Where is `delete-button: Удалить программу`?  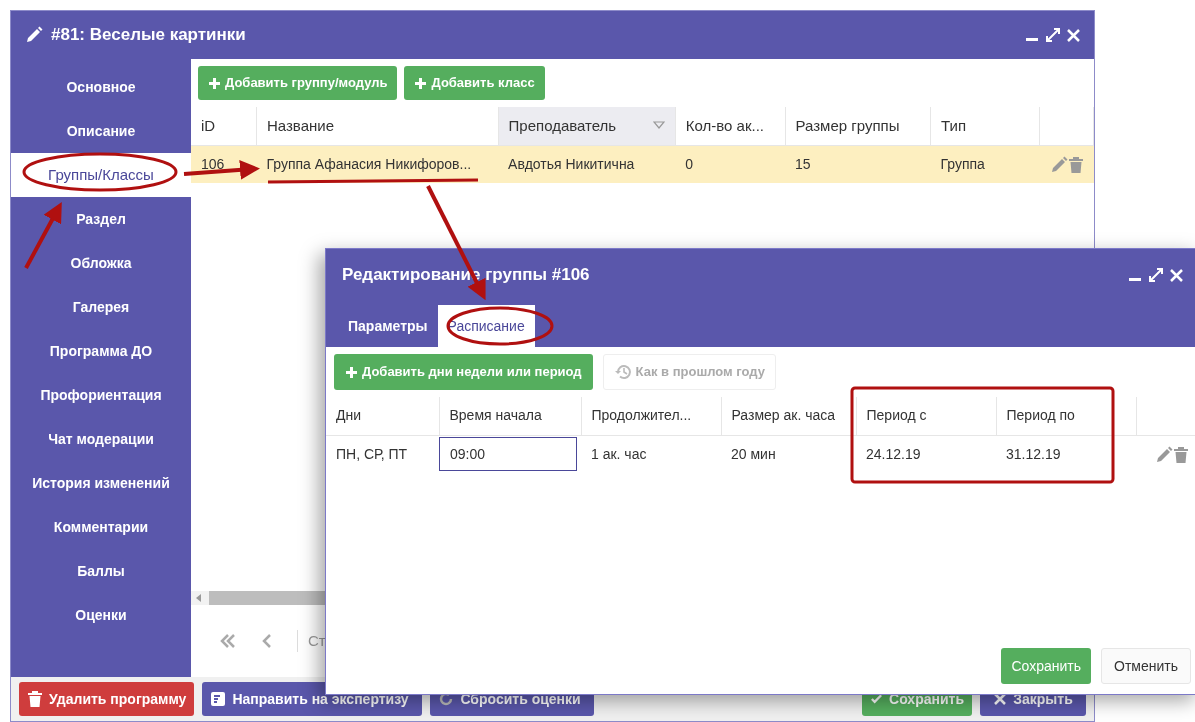
delete-button: Удалить программу is located at coordinates (107, 699).